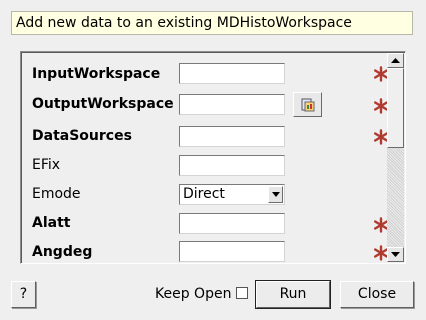 The width and height of the screenshot is (426, 320). What do you see at coordinates (82, 136) in the screenshot?
I see `data-sources-label: DataSources` at bounding box center [82, 136].